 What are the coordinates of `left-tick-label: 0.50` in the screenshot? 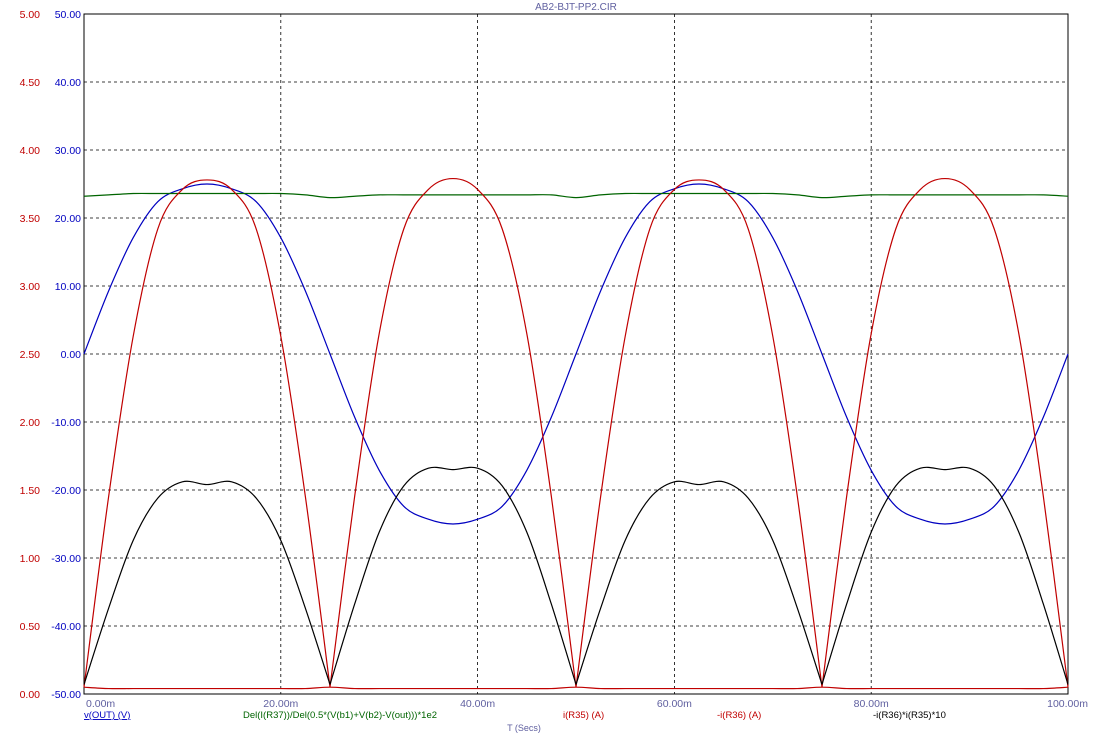 It's located at (30, 627).